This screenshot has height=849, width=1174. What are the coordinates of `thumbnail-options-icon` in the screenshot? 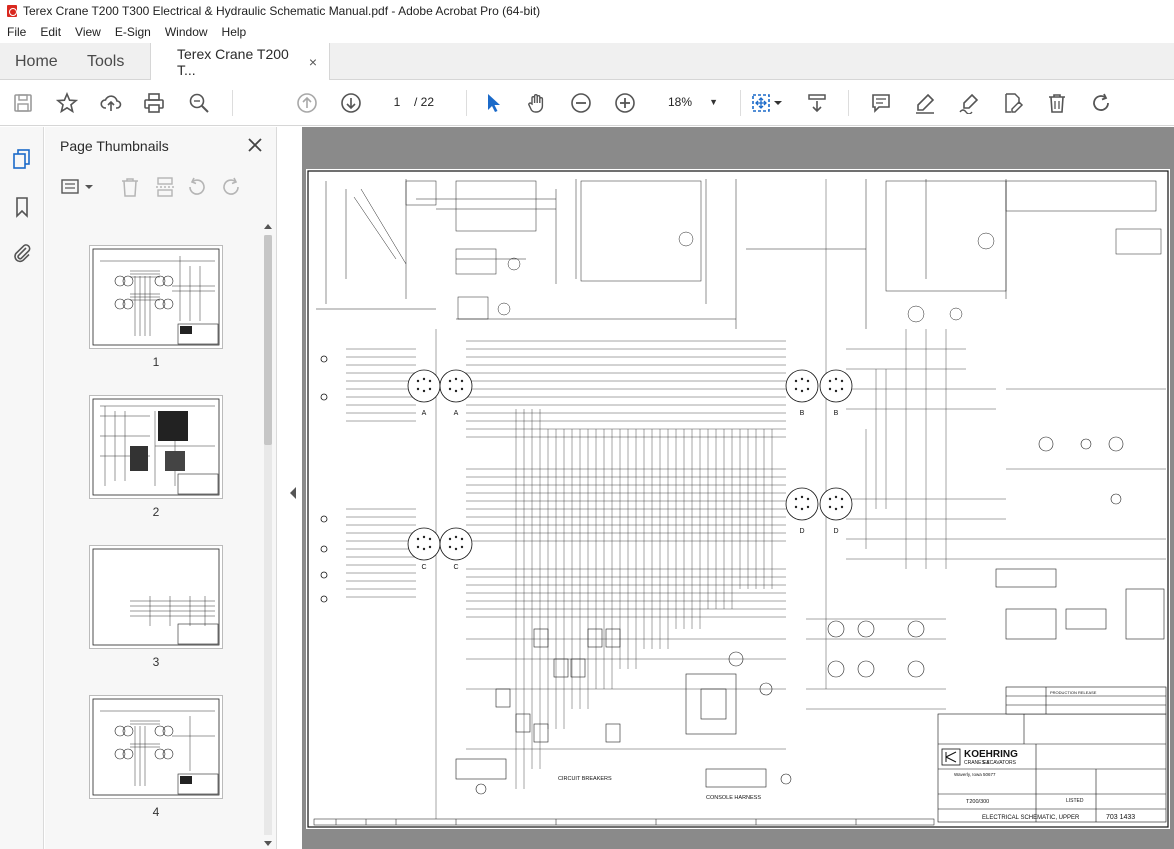 It's located at (78, 187).